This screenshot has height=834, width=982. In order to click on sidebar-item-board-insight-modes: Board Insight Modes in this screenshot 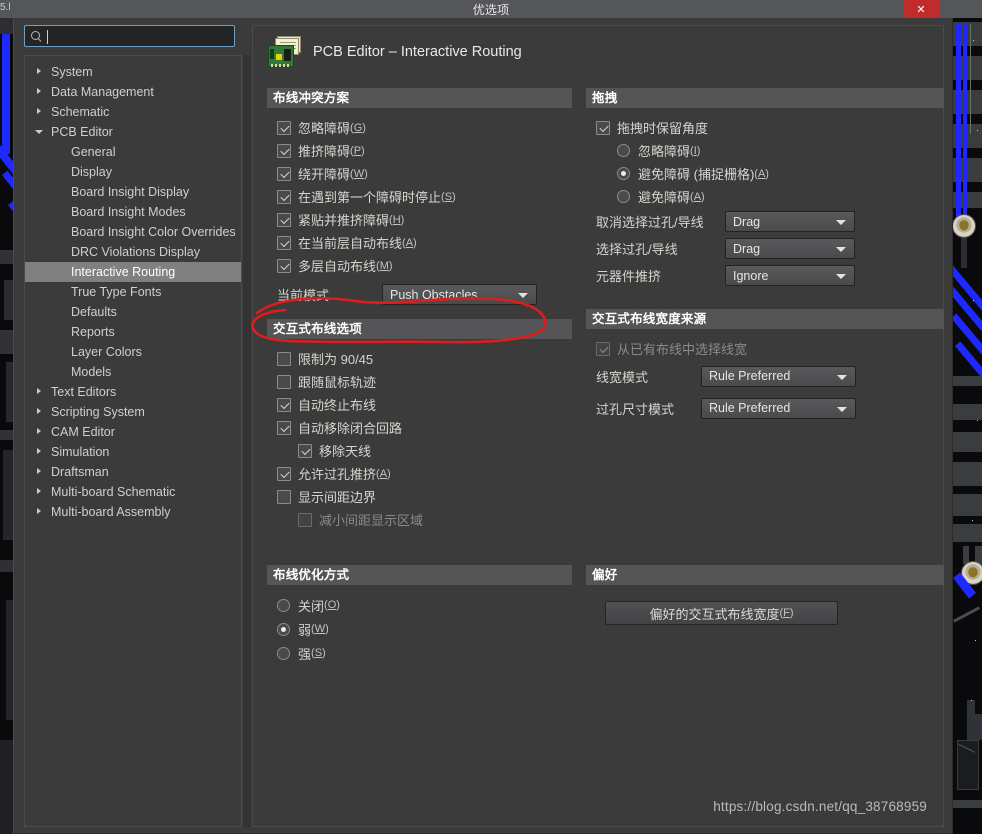, I will do `click(133, 212)`.